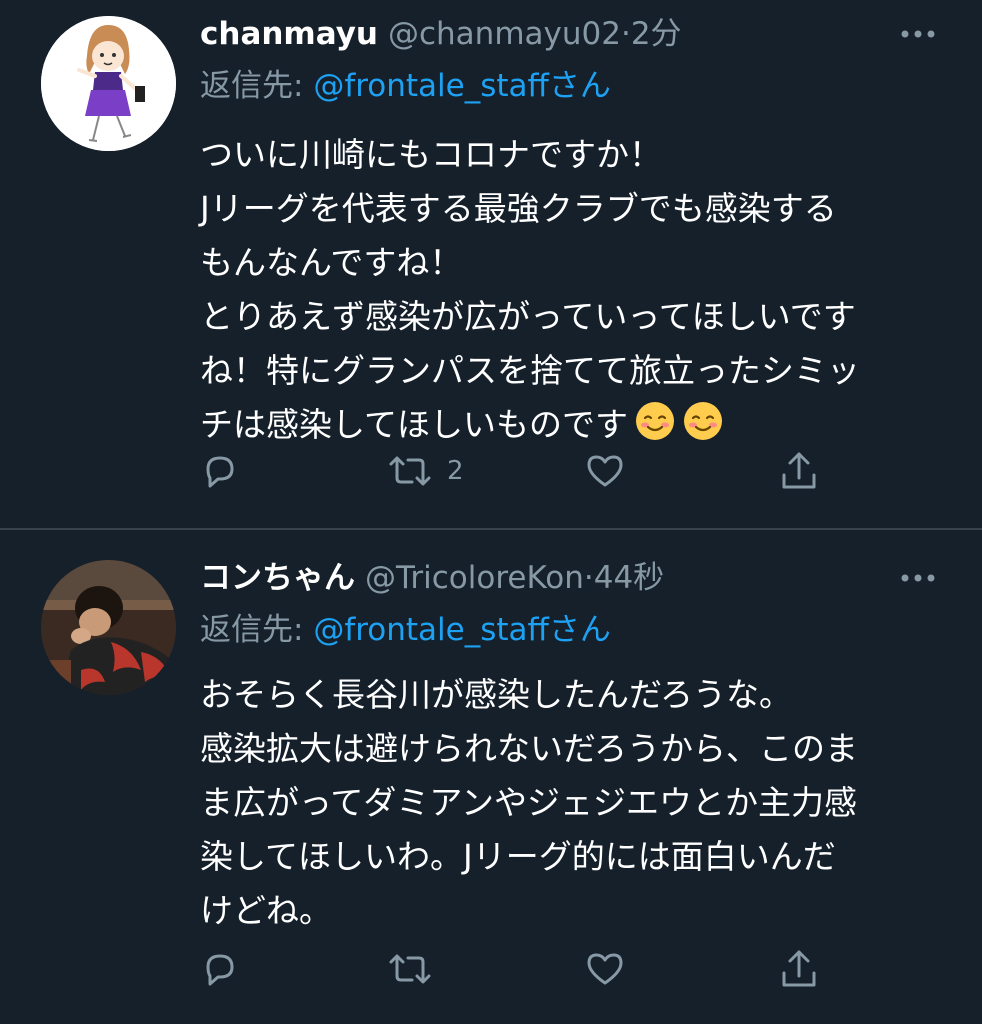 The image size is (982, 1024). I want to click on photo-person-avatar, so click(108, 627).